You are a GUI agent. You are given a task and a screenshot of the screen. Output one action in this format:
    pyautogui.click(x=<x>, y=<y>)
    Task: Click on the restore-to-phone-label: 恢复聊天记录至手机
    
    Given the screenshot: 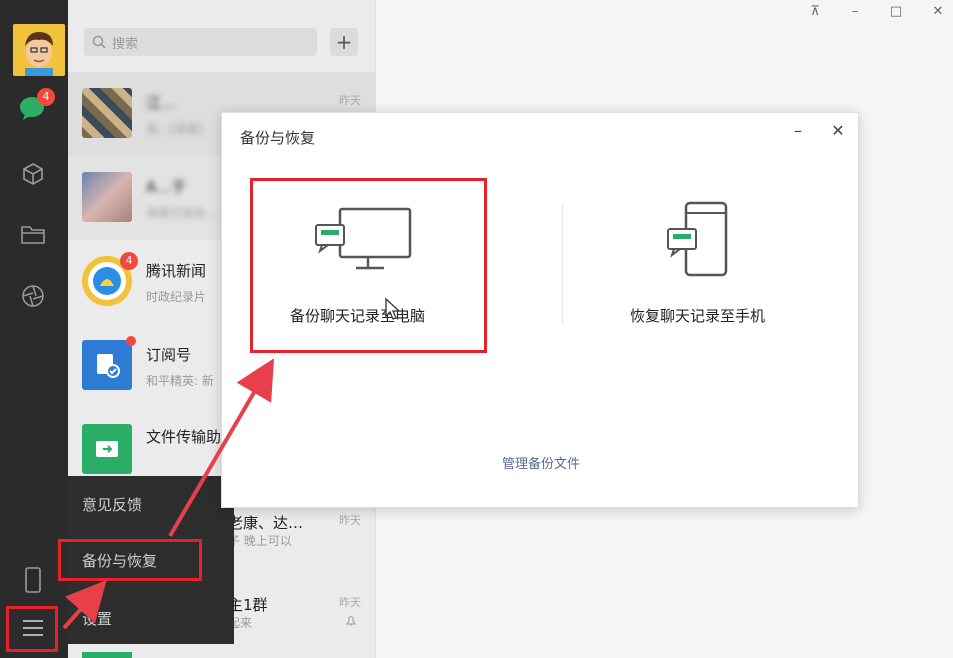 What is the action you would take?
    pyautogui.click(x=698, y=316)
    